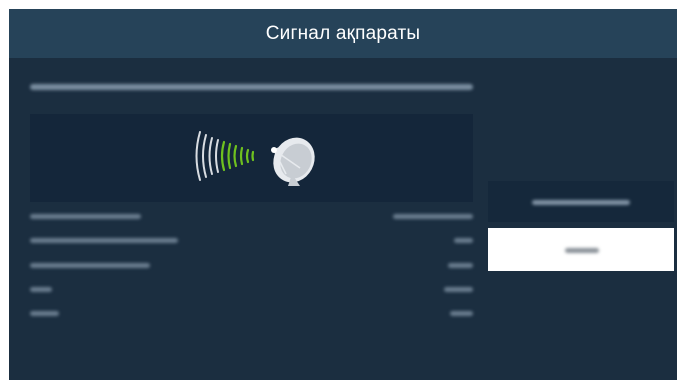  I want to click on signal-illustration, so click(251, 158).